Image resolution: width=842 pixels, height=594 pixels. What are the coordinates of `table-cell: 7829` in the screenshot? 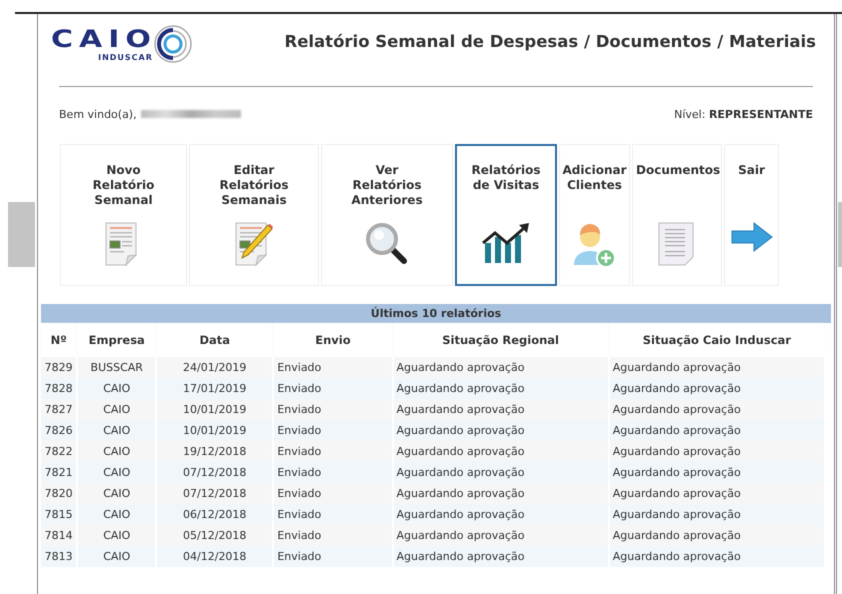 It's located at (58, 367).